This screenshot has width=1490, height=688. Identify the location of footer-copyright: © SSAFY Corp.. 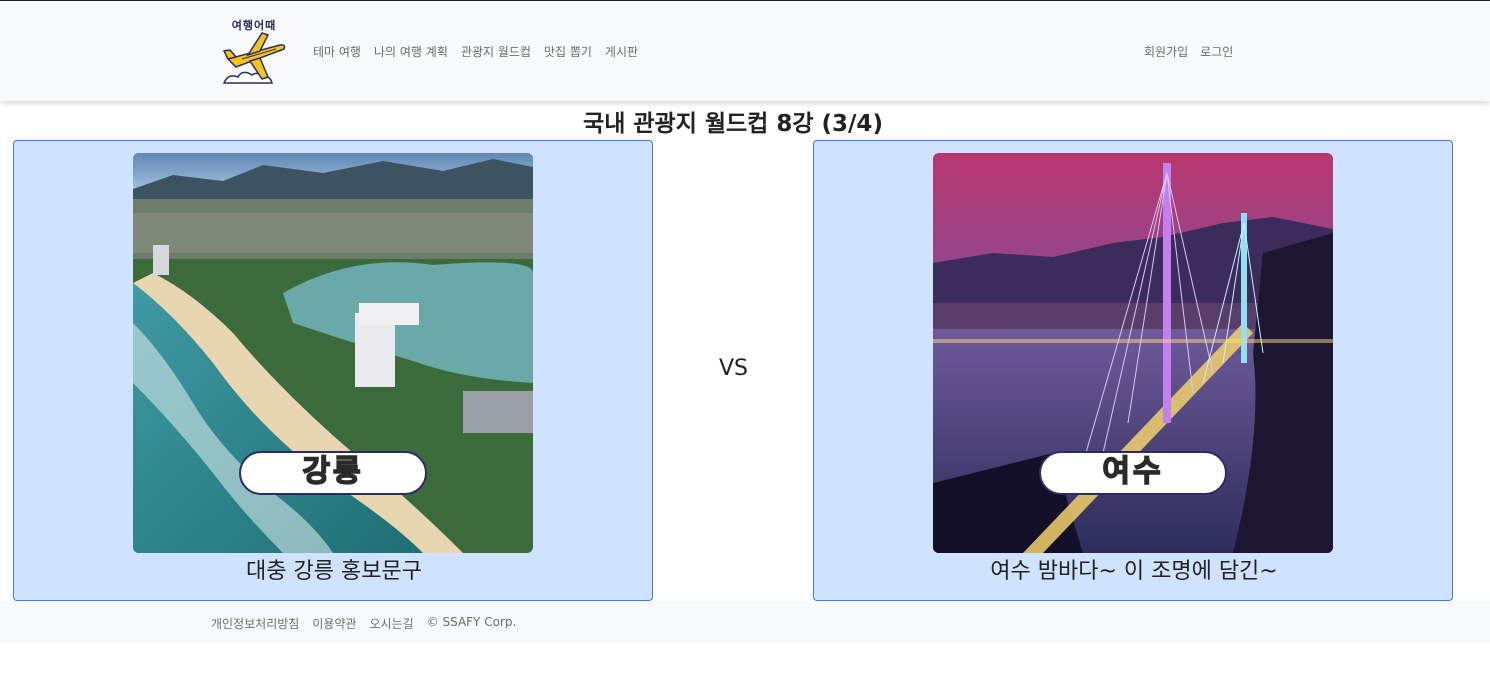
(471, 622).